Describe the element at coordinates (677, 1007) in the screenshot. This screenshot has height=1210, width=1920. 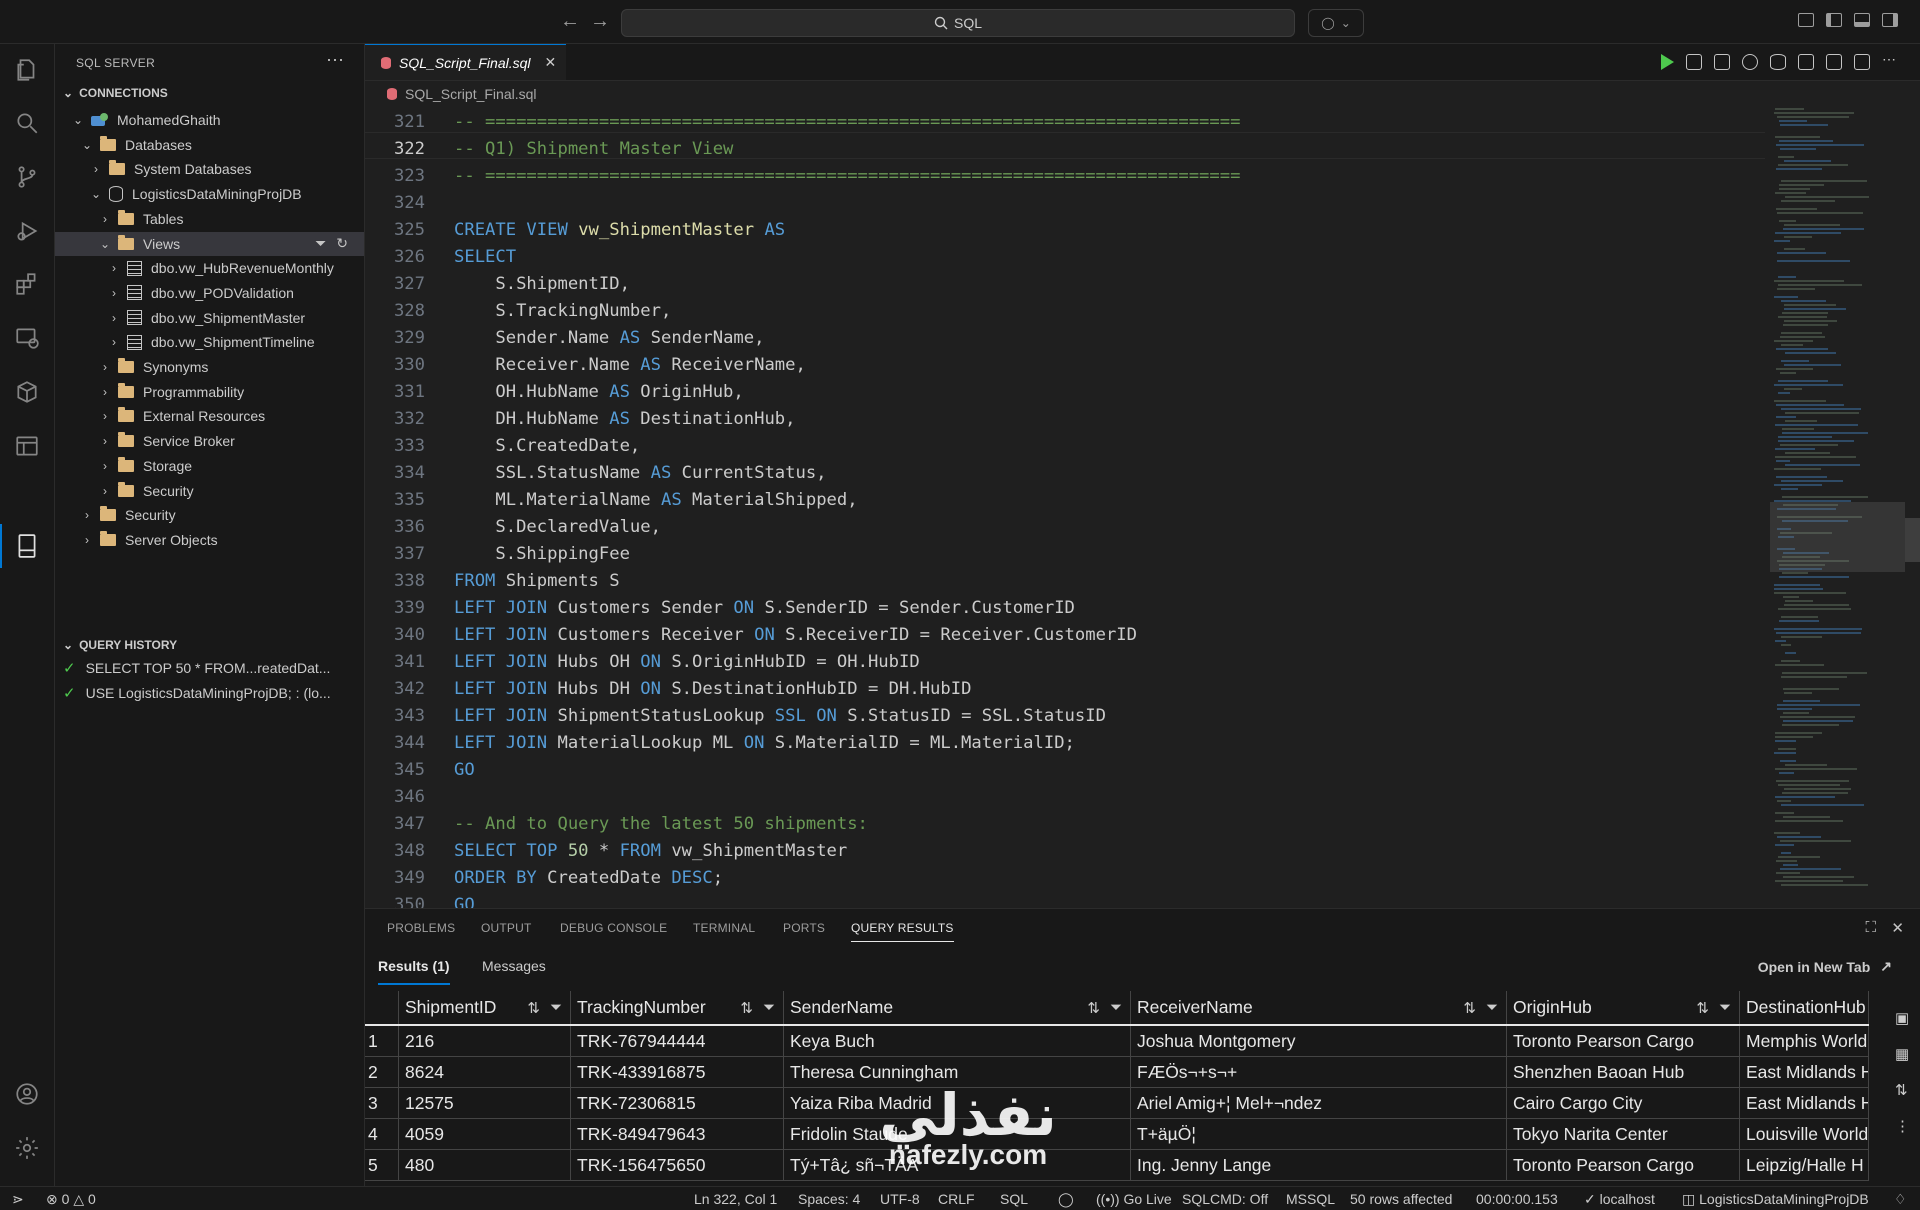
I see `column-header: TrackingNumber ⇅ ⏷` at that location.